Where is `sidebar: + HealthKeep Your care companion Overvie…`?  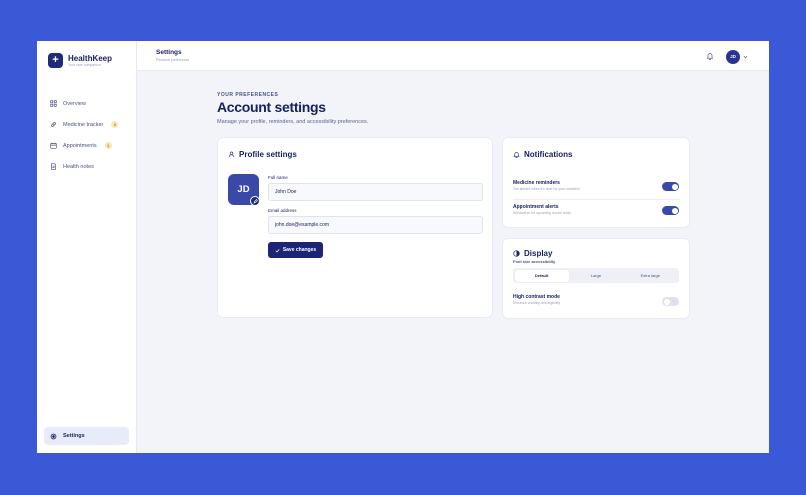
sidebar: + HealthKeep Your care companion Overvie… is located at coordinates (87, 247).